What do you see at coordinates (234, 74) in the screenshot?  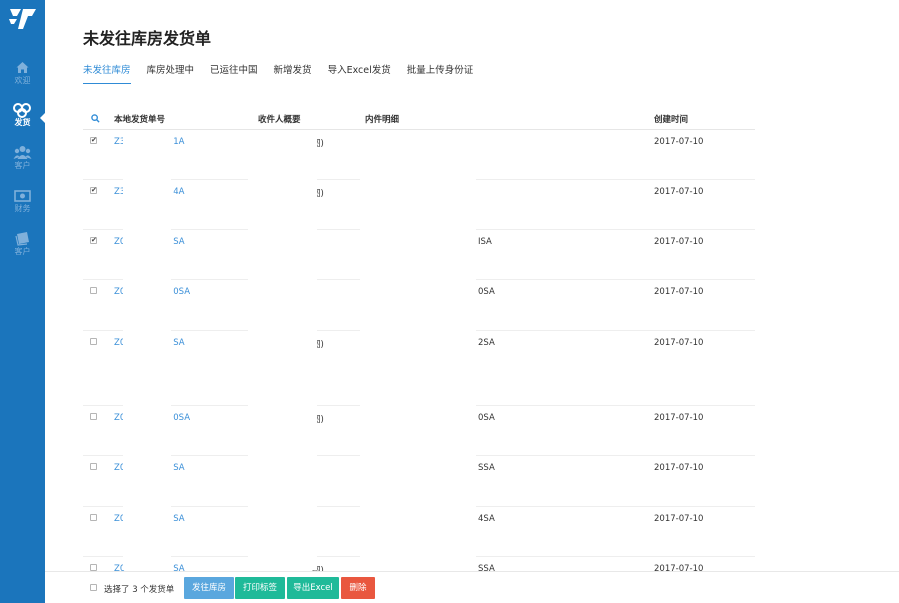 I see `tab-shipped-to-china: 已运往中国` at bounding box center [234, 74].